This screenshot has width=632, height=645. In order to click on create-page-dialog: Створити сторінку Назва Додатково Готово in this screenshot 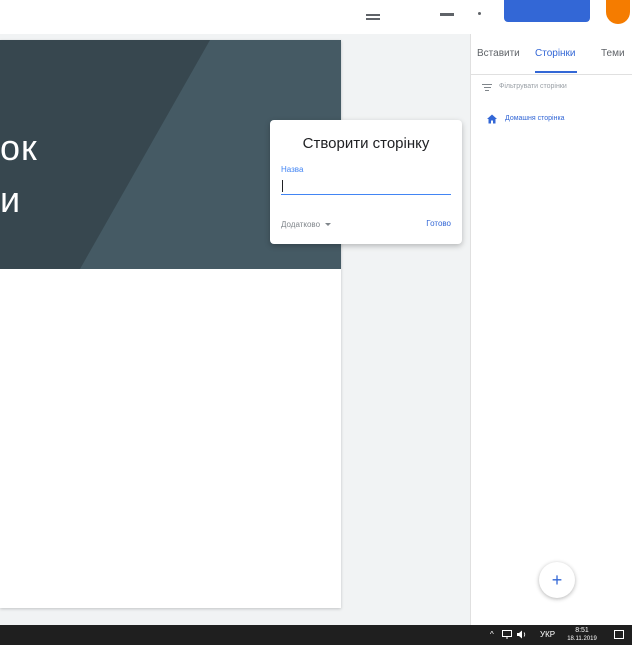, I will do `click(366, 182)`.